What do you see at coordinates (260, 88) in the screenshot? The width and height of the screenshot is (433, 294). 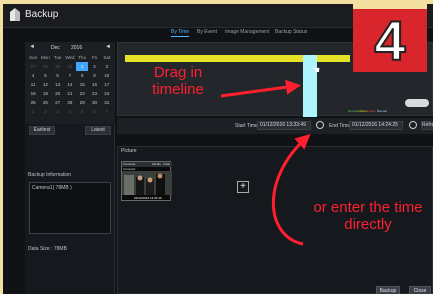 I see `arrow-to-timeline` at bounding box center [260, 88].